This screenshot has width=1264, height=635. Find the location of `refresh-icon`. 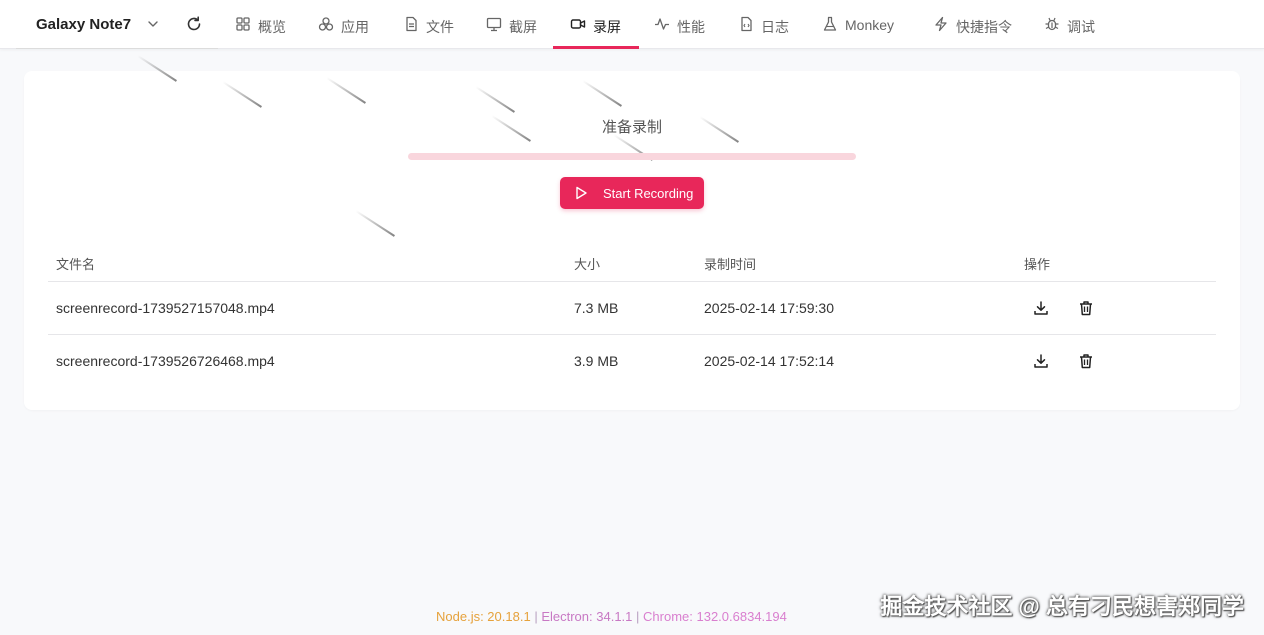

refresh-icon is located at coordinates (194, 24).